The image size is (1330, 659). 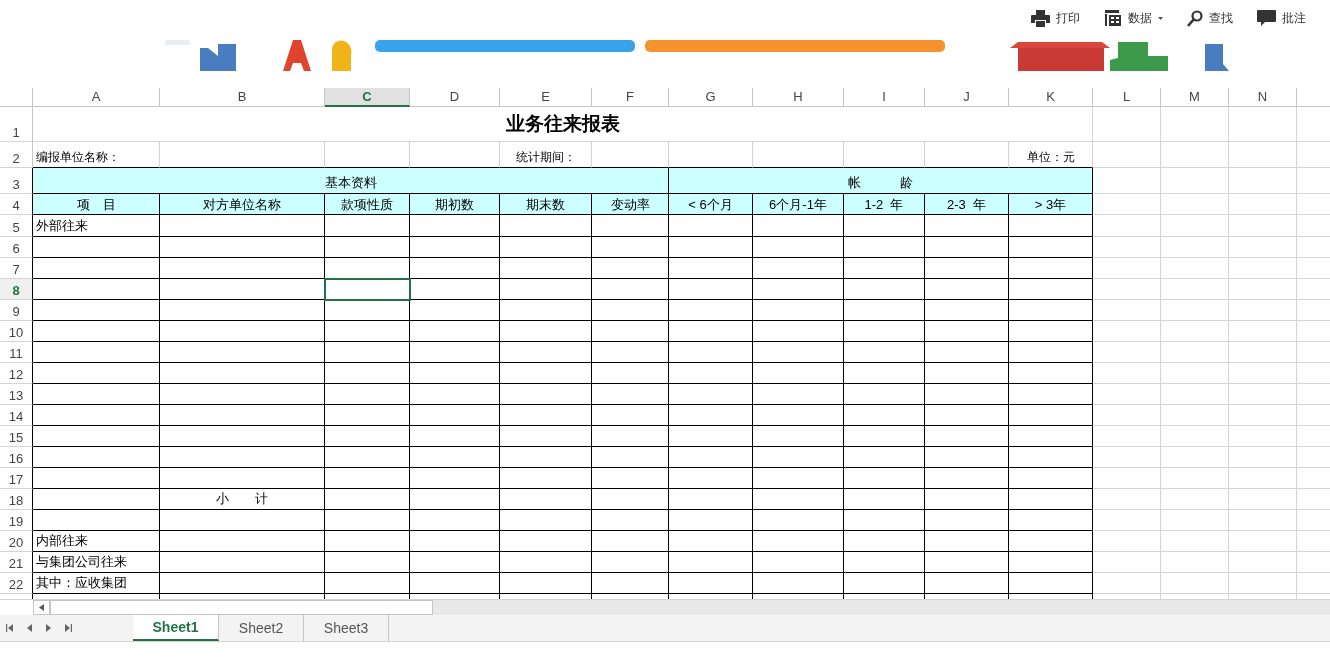 I want to click on row-header: 20, so click(x=16, y=541).